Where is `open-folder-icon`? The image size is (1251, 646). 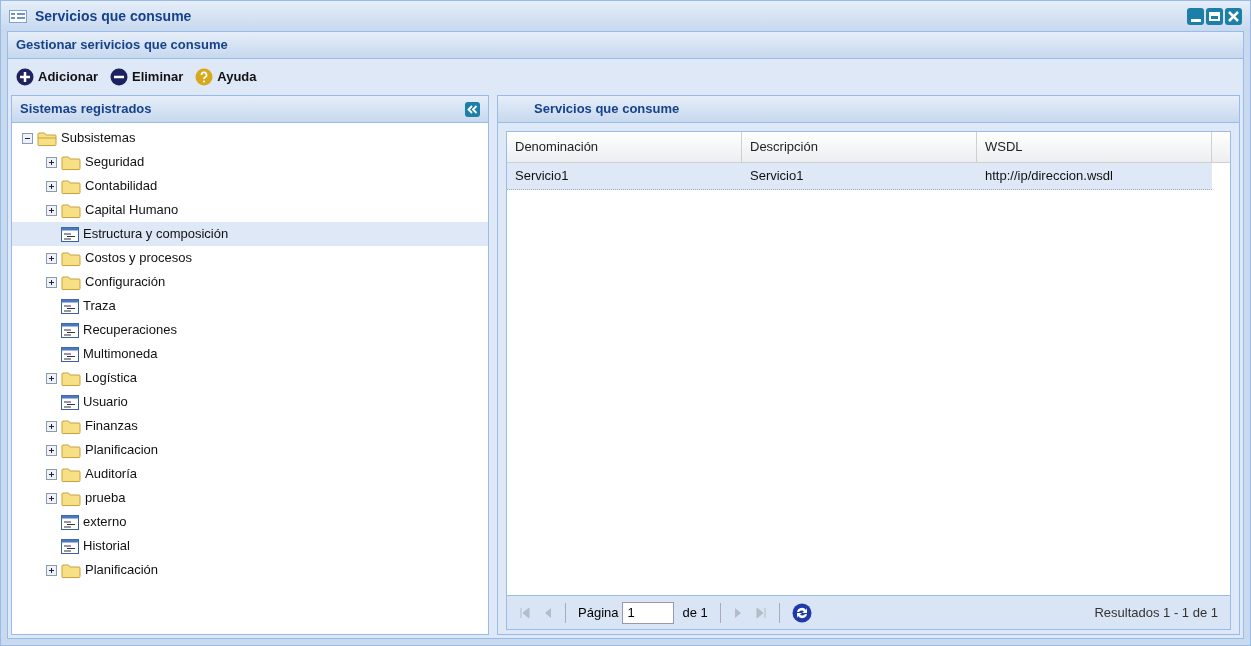
open-folder-icon is located at coordinates (47, 138).